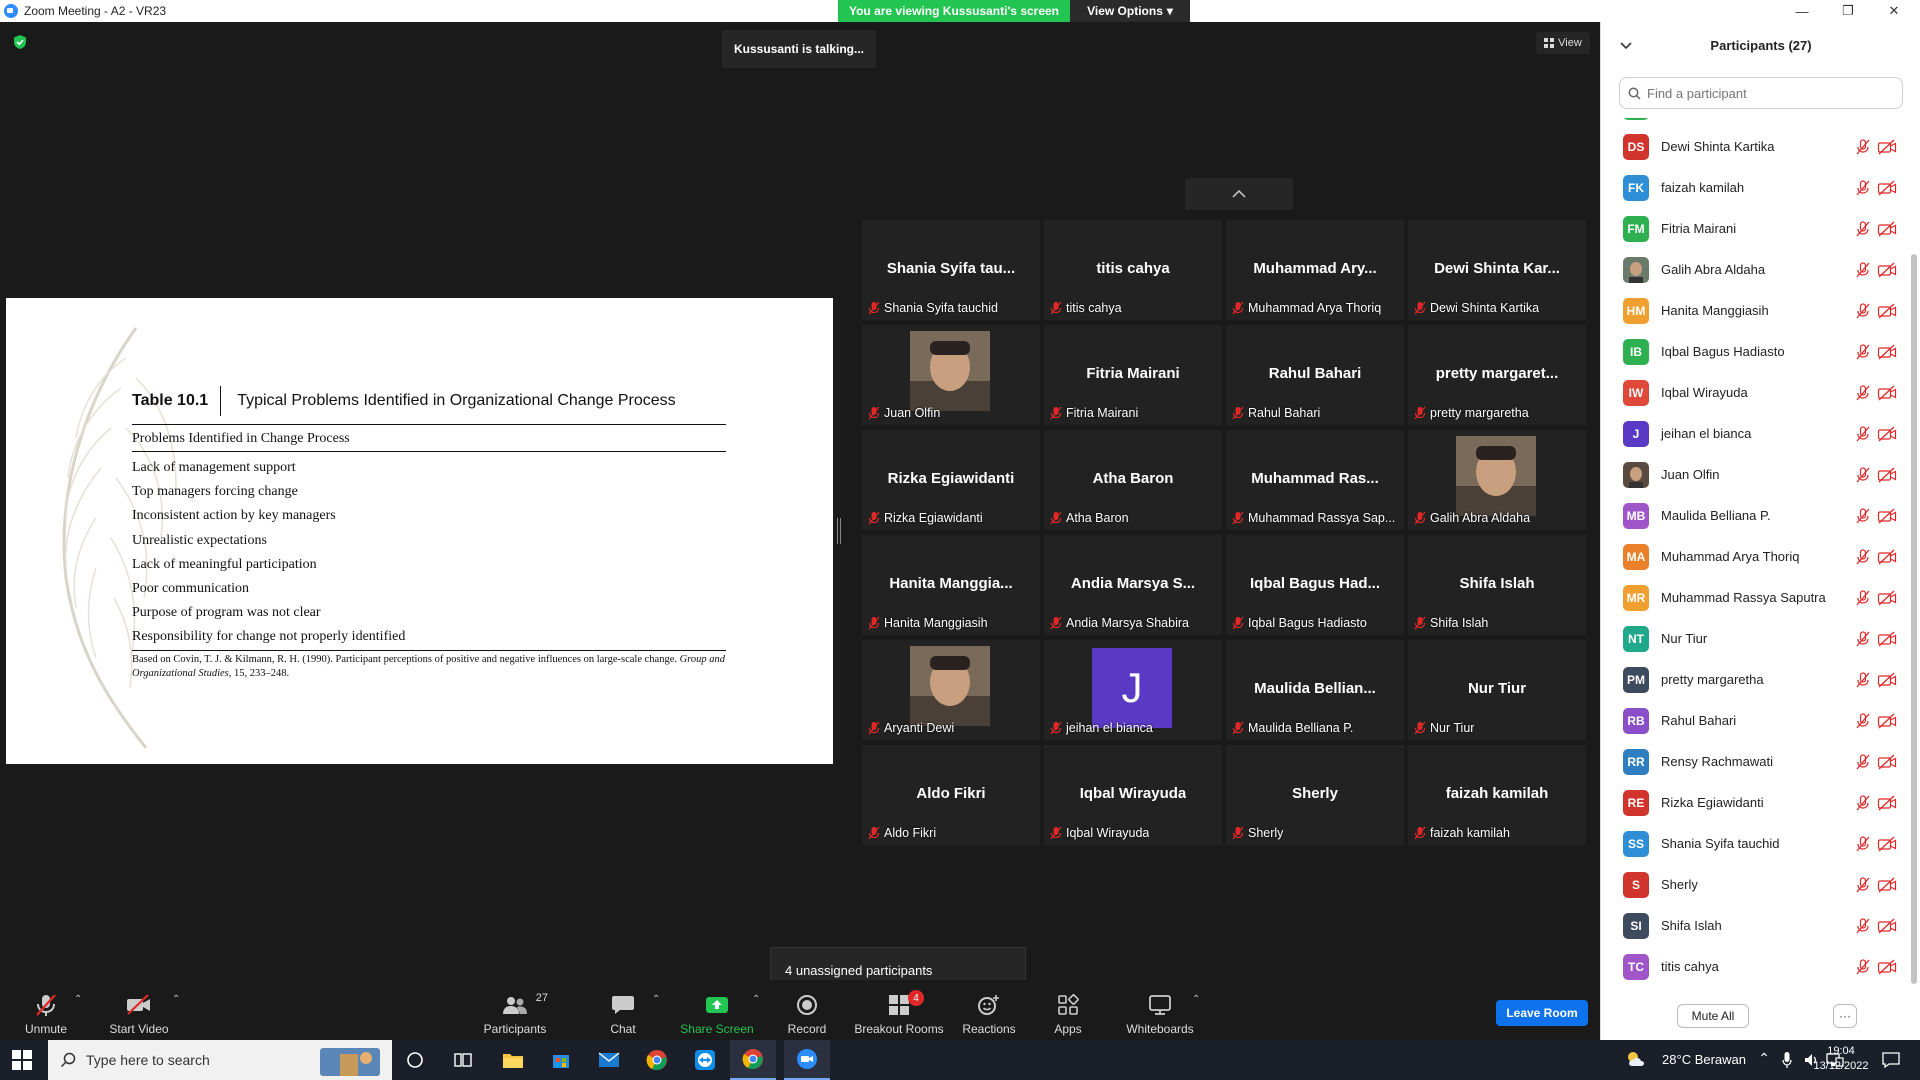  I want to click on view-options-button: View Options ▾, so click(1130, 11).